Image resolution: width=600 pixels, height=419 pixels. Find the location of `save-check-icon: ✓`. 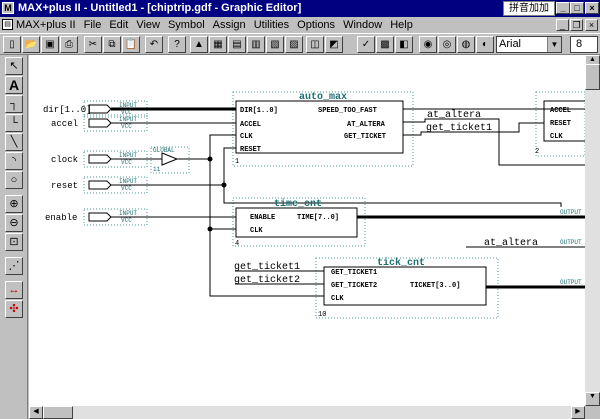

save-check-icon: ✓ is located at coordinates (366, 44).